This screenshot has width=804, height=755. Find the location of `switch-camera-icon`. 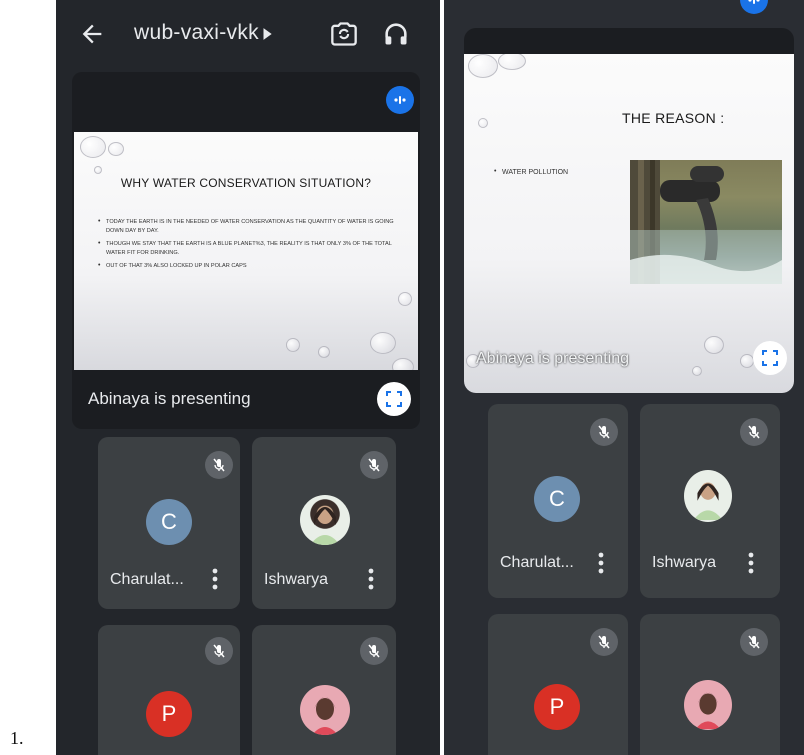

switch-camera-icon is located at coordinates (344, 34).